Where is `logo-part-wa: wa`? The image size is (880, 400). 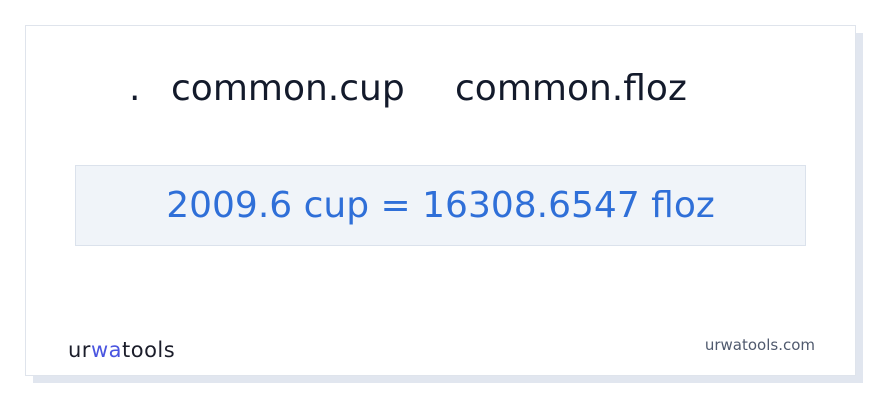 logo-part-wa: wa is located at coordinates (106, 350).